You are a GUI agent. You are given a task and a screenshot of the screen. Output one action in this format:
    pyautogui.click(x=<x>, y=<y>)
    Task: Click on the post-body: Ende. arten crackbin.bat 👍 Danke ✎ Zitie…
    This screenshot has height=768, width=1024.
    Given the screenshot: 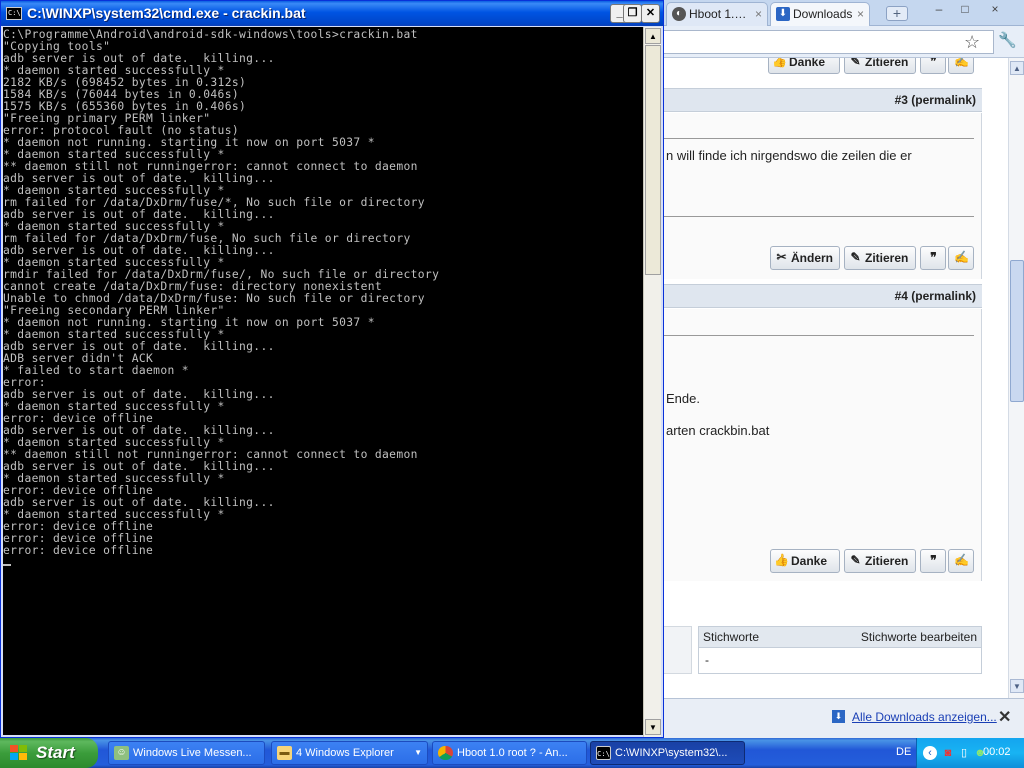 What is the action you would take?
    pyautogui.click(x=823, y=445)
    